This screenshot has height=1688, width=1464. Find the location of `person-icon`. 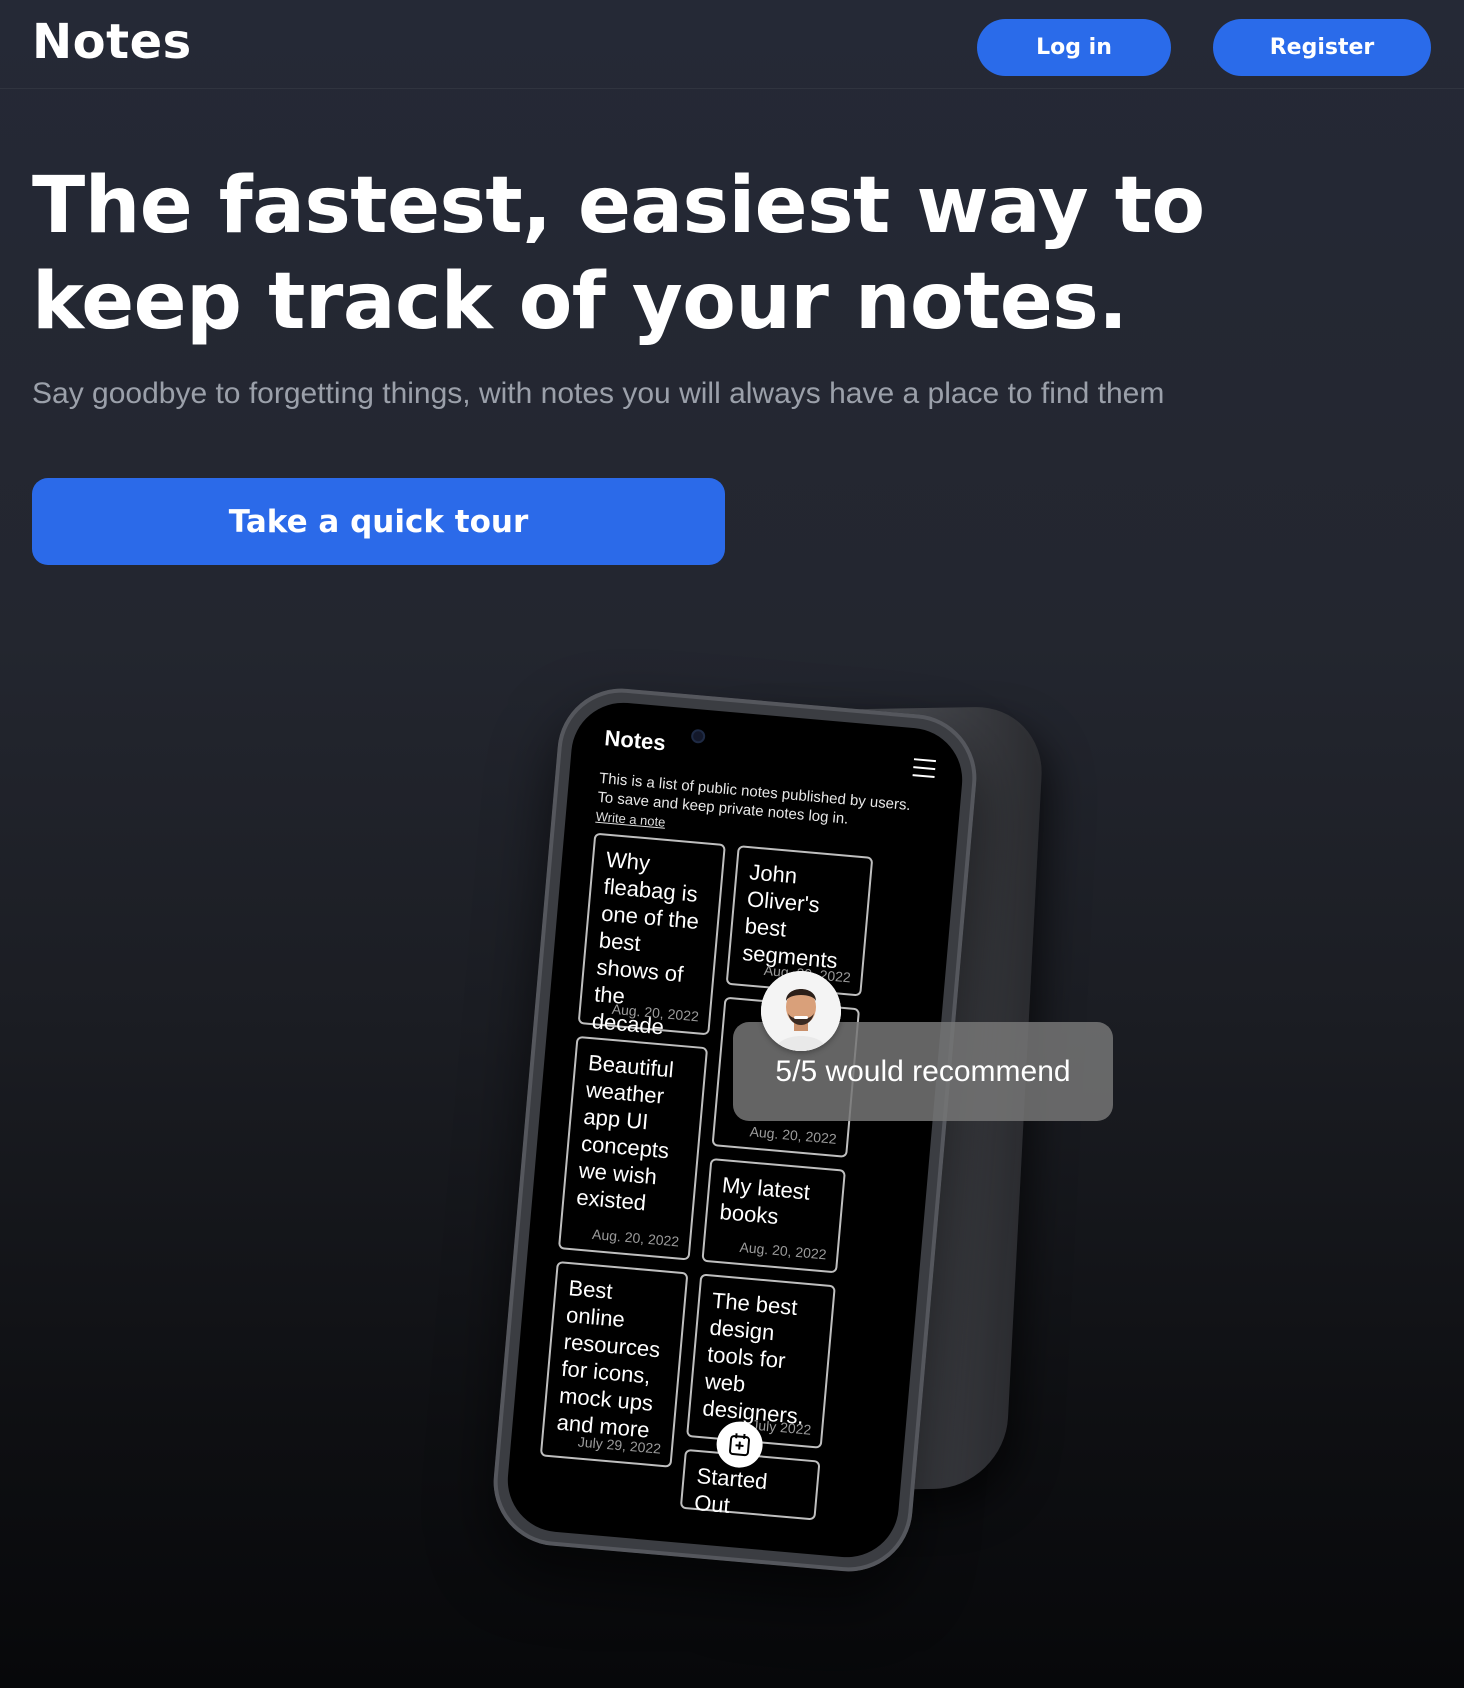

person-icon is located at coordinates (801, 1011).